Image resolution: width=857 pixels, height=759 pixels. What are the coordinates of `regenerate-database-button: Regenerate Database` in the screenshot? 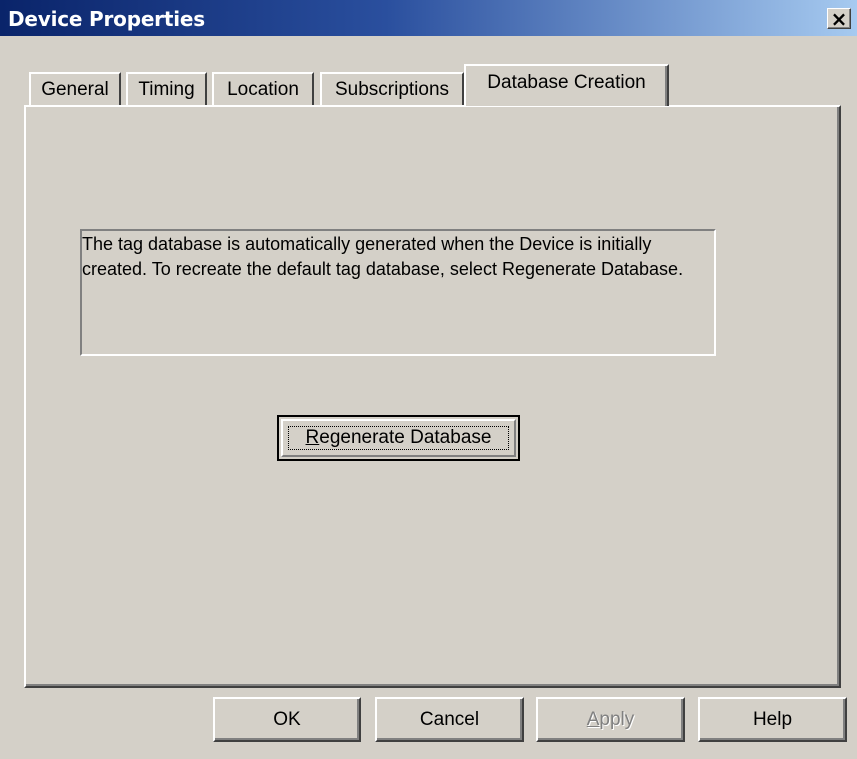 It's located at (398, 438).